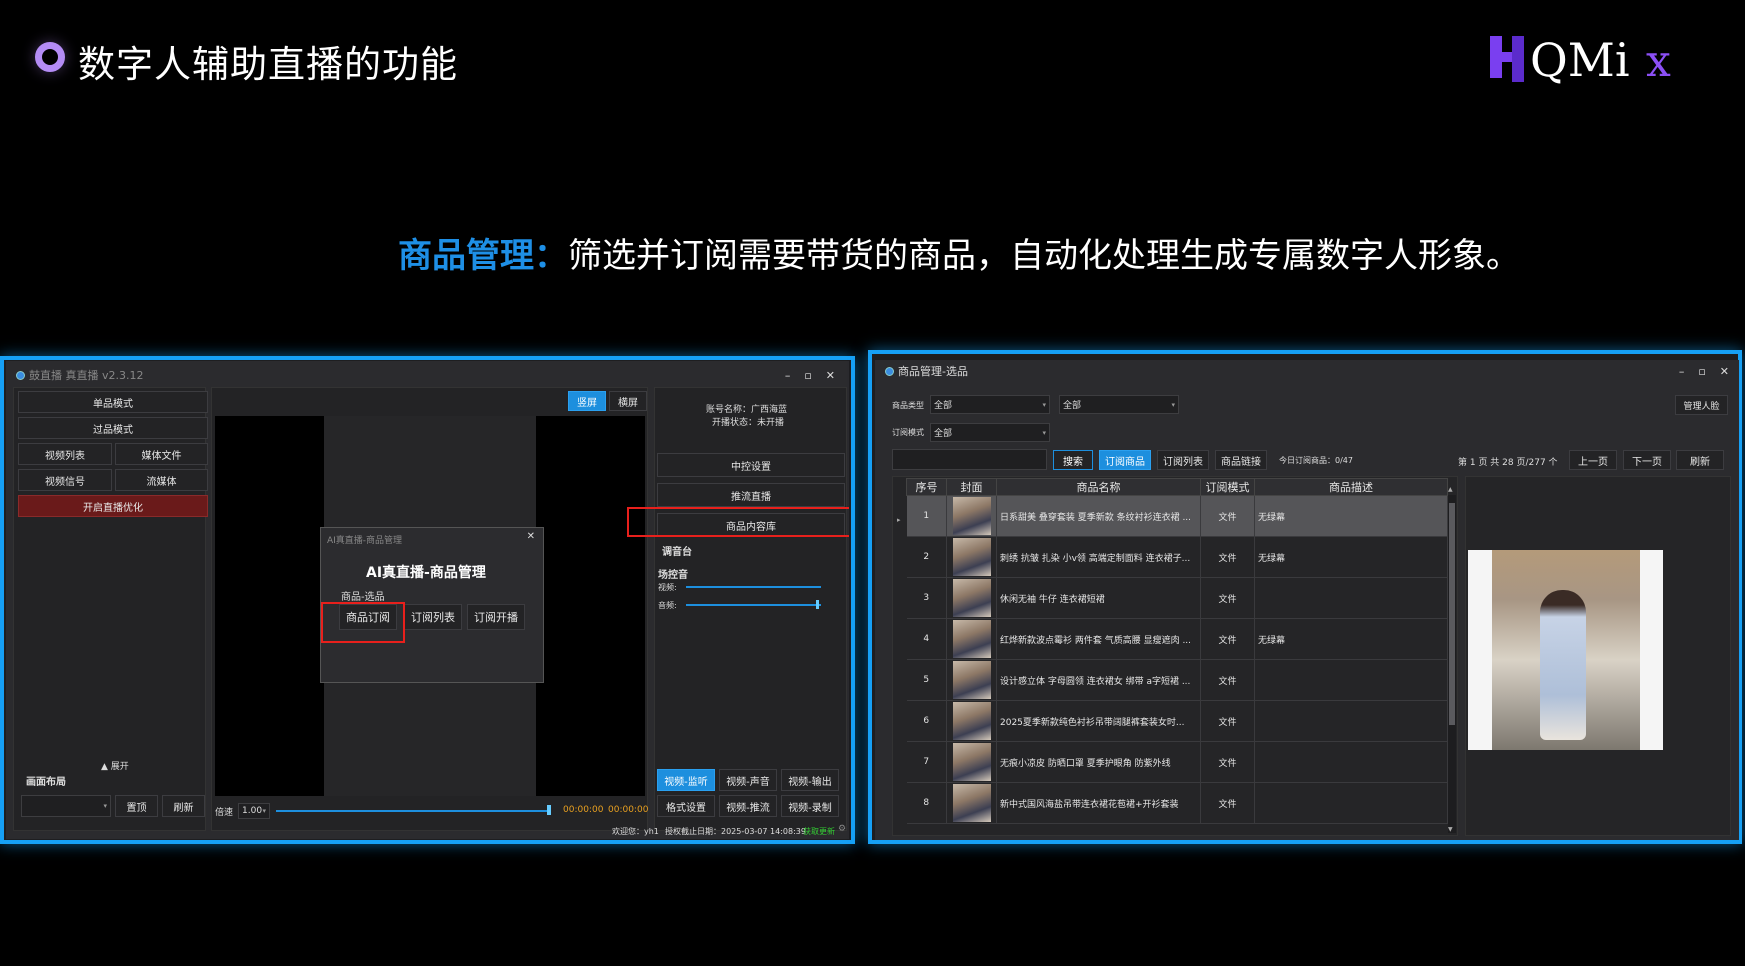  Describe the element at coordinates (365, 541) in the screenshot. I see `dialog-titlebar: AI真直播-商品管理` at that location.